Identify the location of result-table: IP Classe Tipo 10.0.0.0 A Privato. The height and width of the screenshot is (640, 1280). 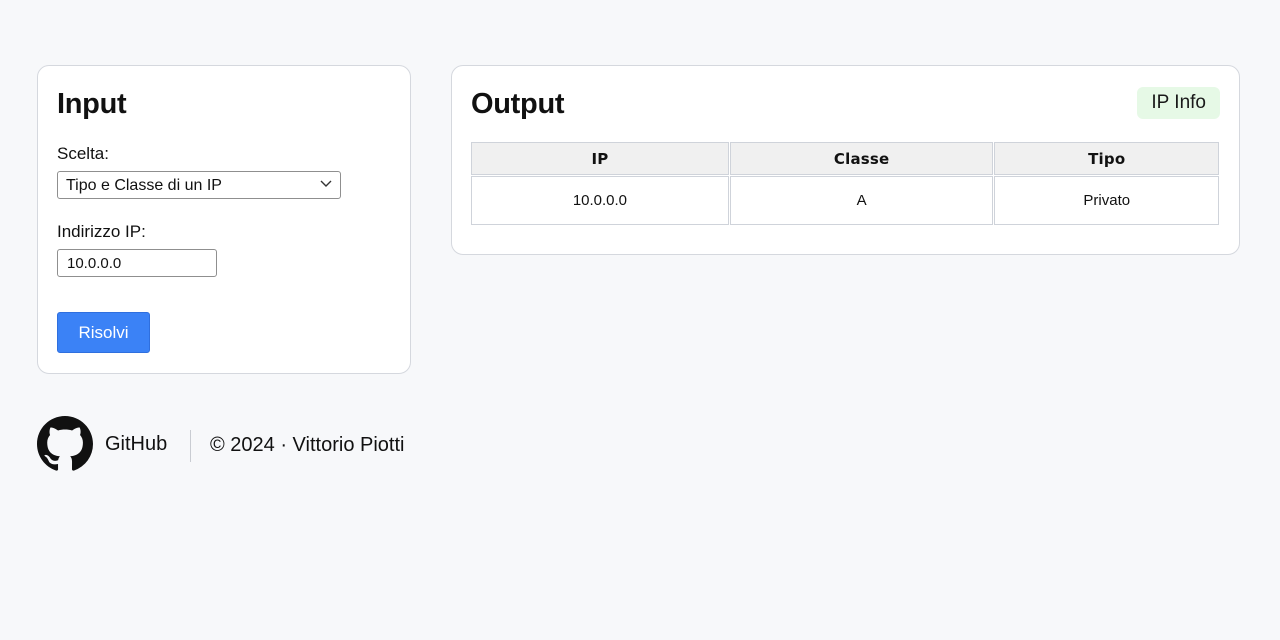
(845, 183).